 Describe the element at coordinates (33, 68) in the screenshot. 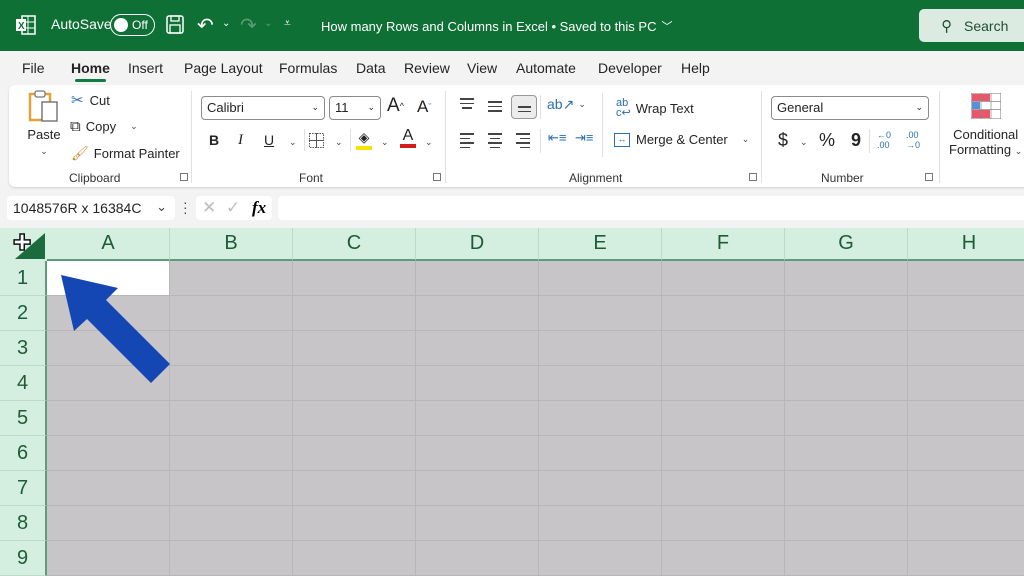

I see `tab-file: File` at that location.